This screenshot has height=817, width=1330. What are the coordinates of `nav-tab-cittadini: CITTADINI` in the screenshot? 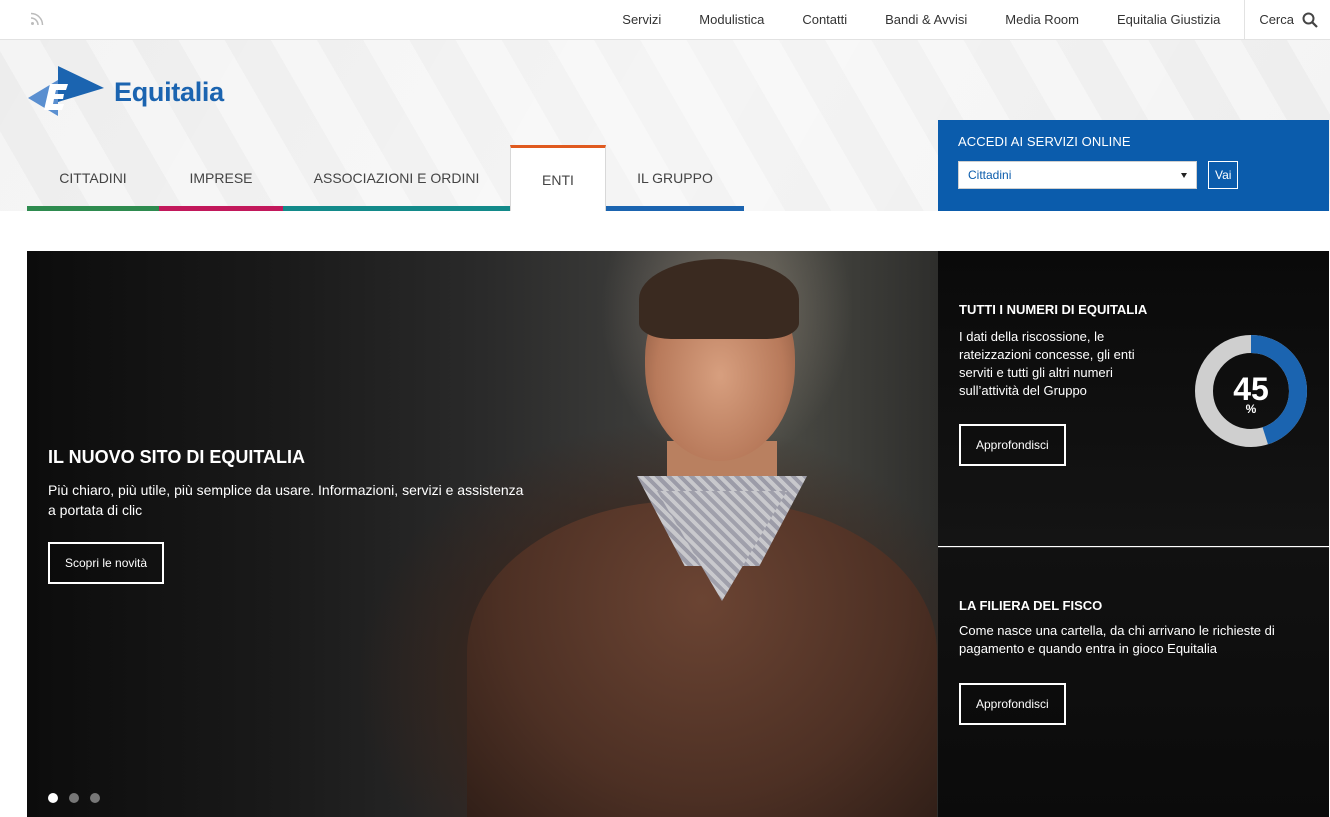 It's located at (93, 178).